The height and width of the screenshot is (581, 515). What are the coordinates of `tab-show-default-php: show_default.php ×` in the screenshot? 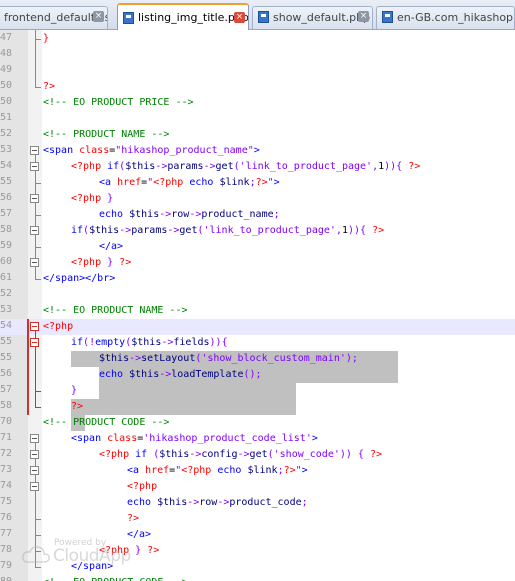 It's located at (312, 17).